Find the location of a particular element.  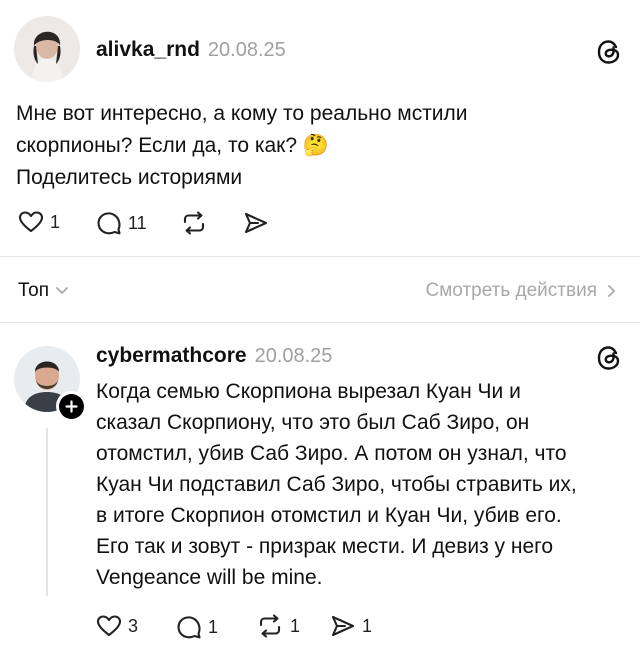

reply-like-button: 3 is located at coordinates (117, 626).